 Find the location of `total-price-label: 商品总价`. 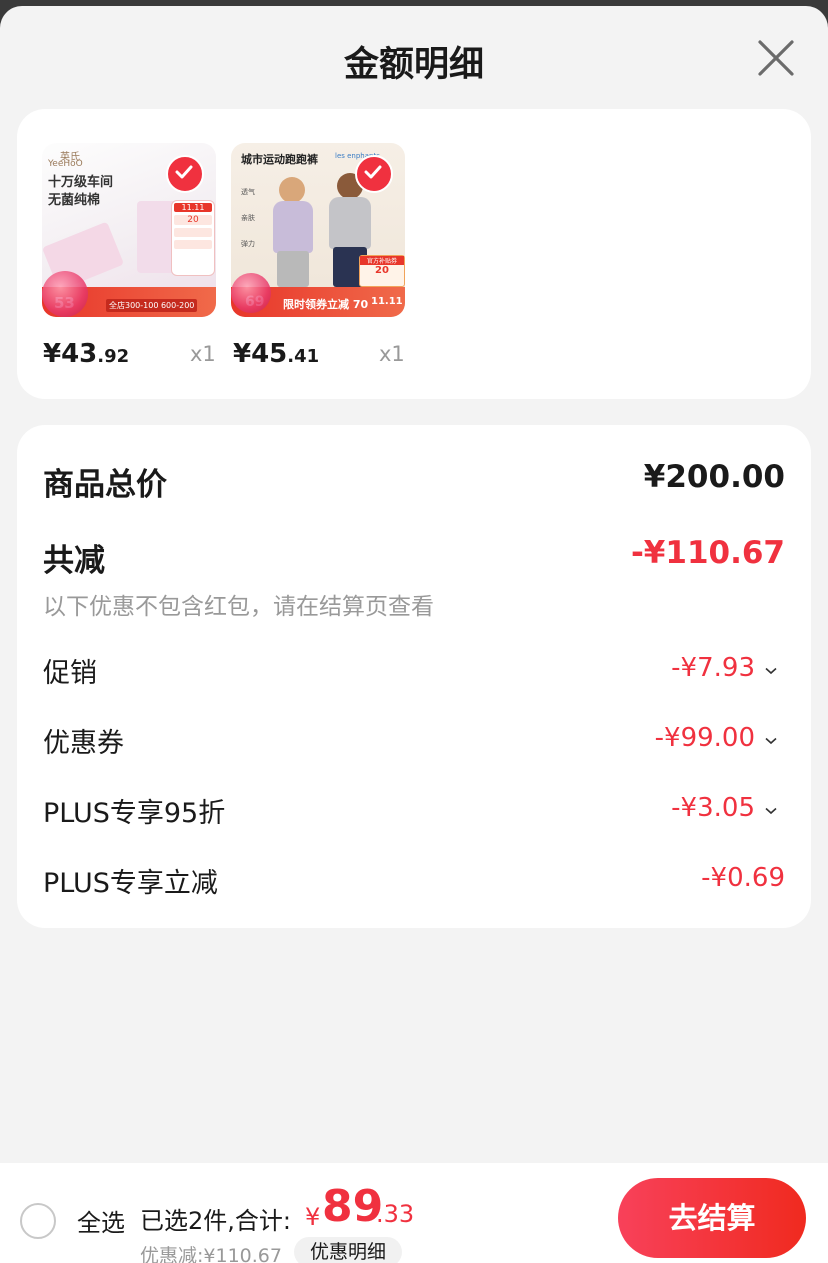

total-price-label: 商品总价 is located at coordinates (105, 485).